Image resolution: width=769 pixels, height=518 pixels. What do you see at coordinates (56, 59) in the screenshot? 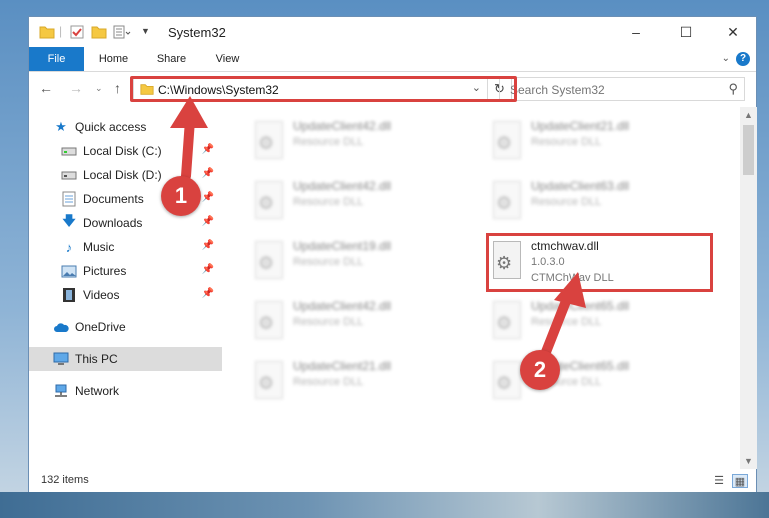
I see `tab-file: File` at bounding box center [56, 59].